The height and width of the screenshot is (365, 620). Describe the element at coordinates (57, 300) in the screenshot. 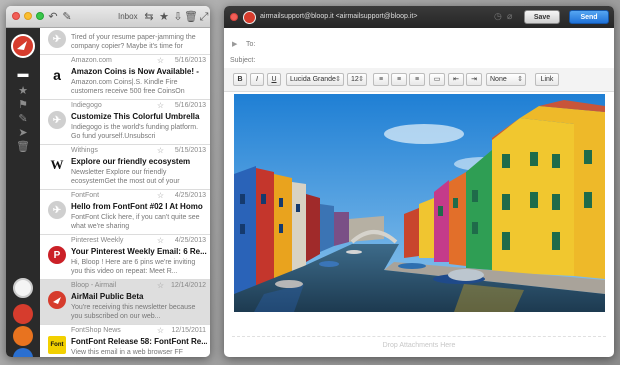

I see `airmail-logo-icon` at that location.